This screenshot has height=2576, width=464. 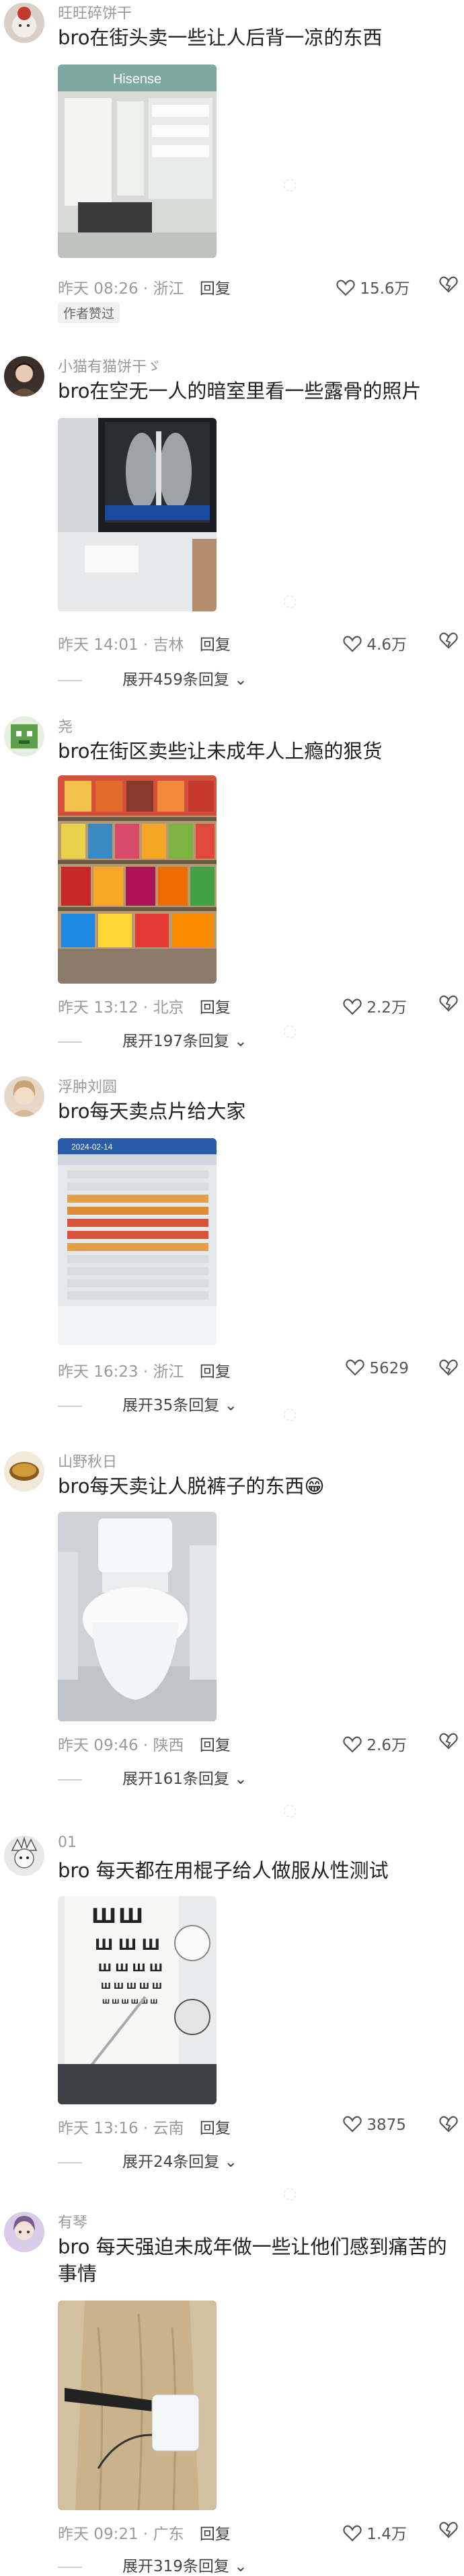 I want to click on like-button: 3875, so click(x=374, y=2124).